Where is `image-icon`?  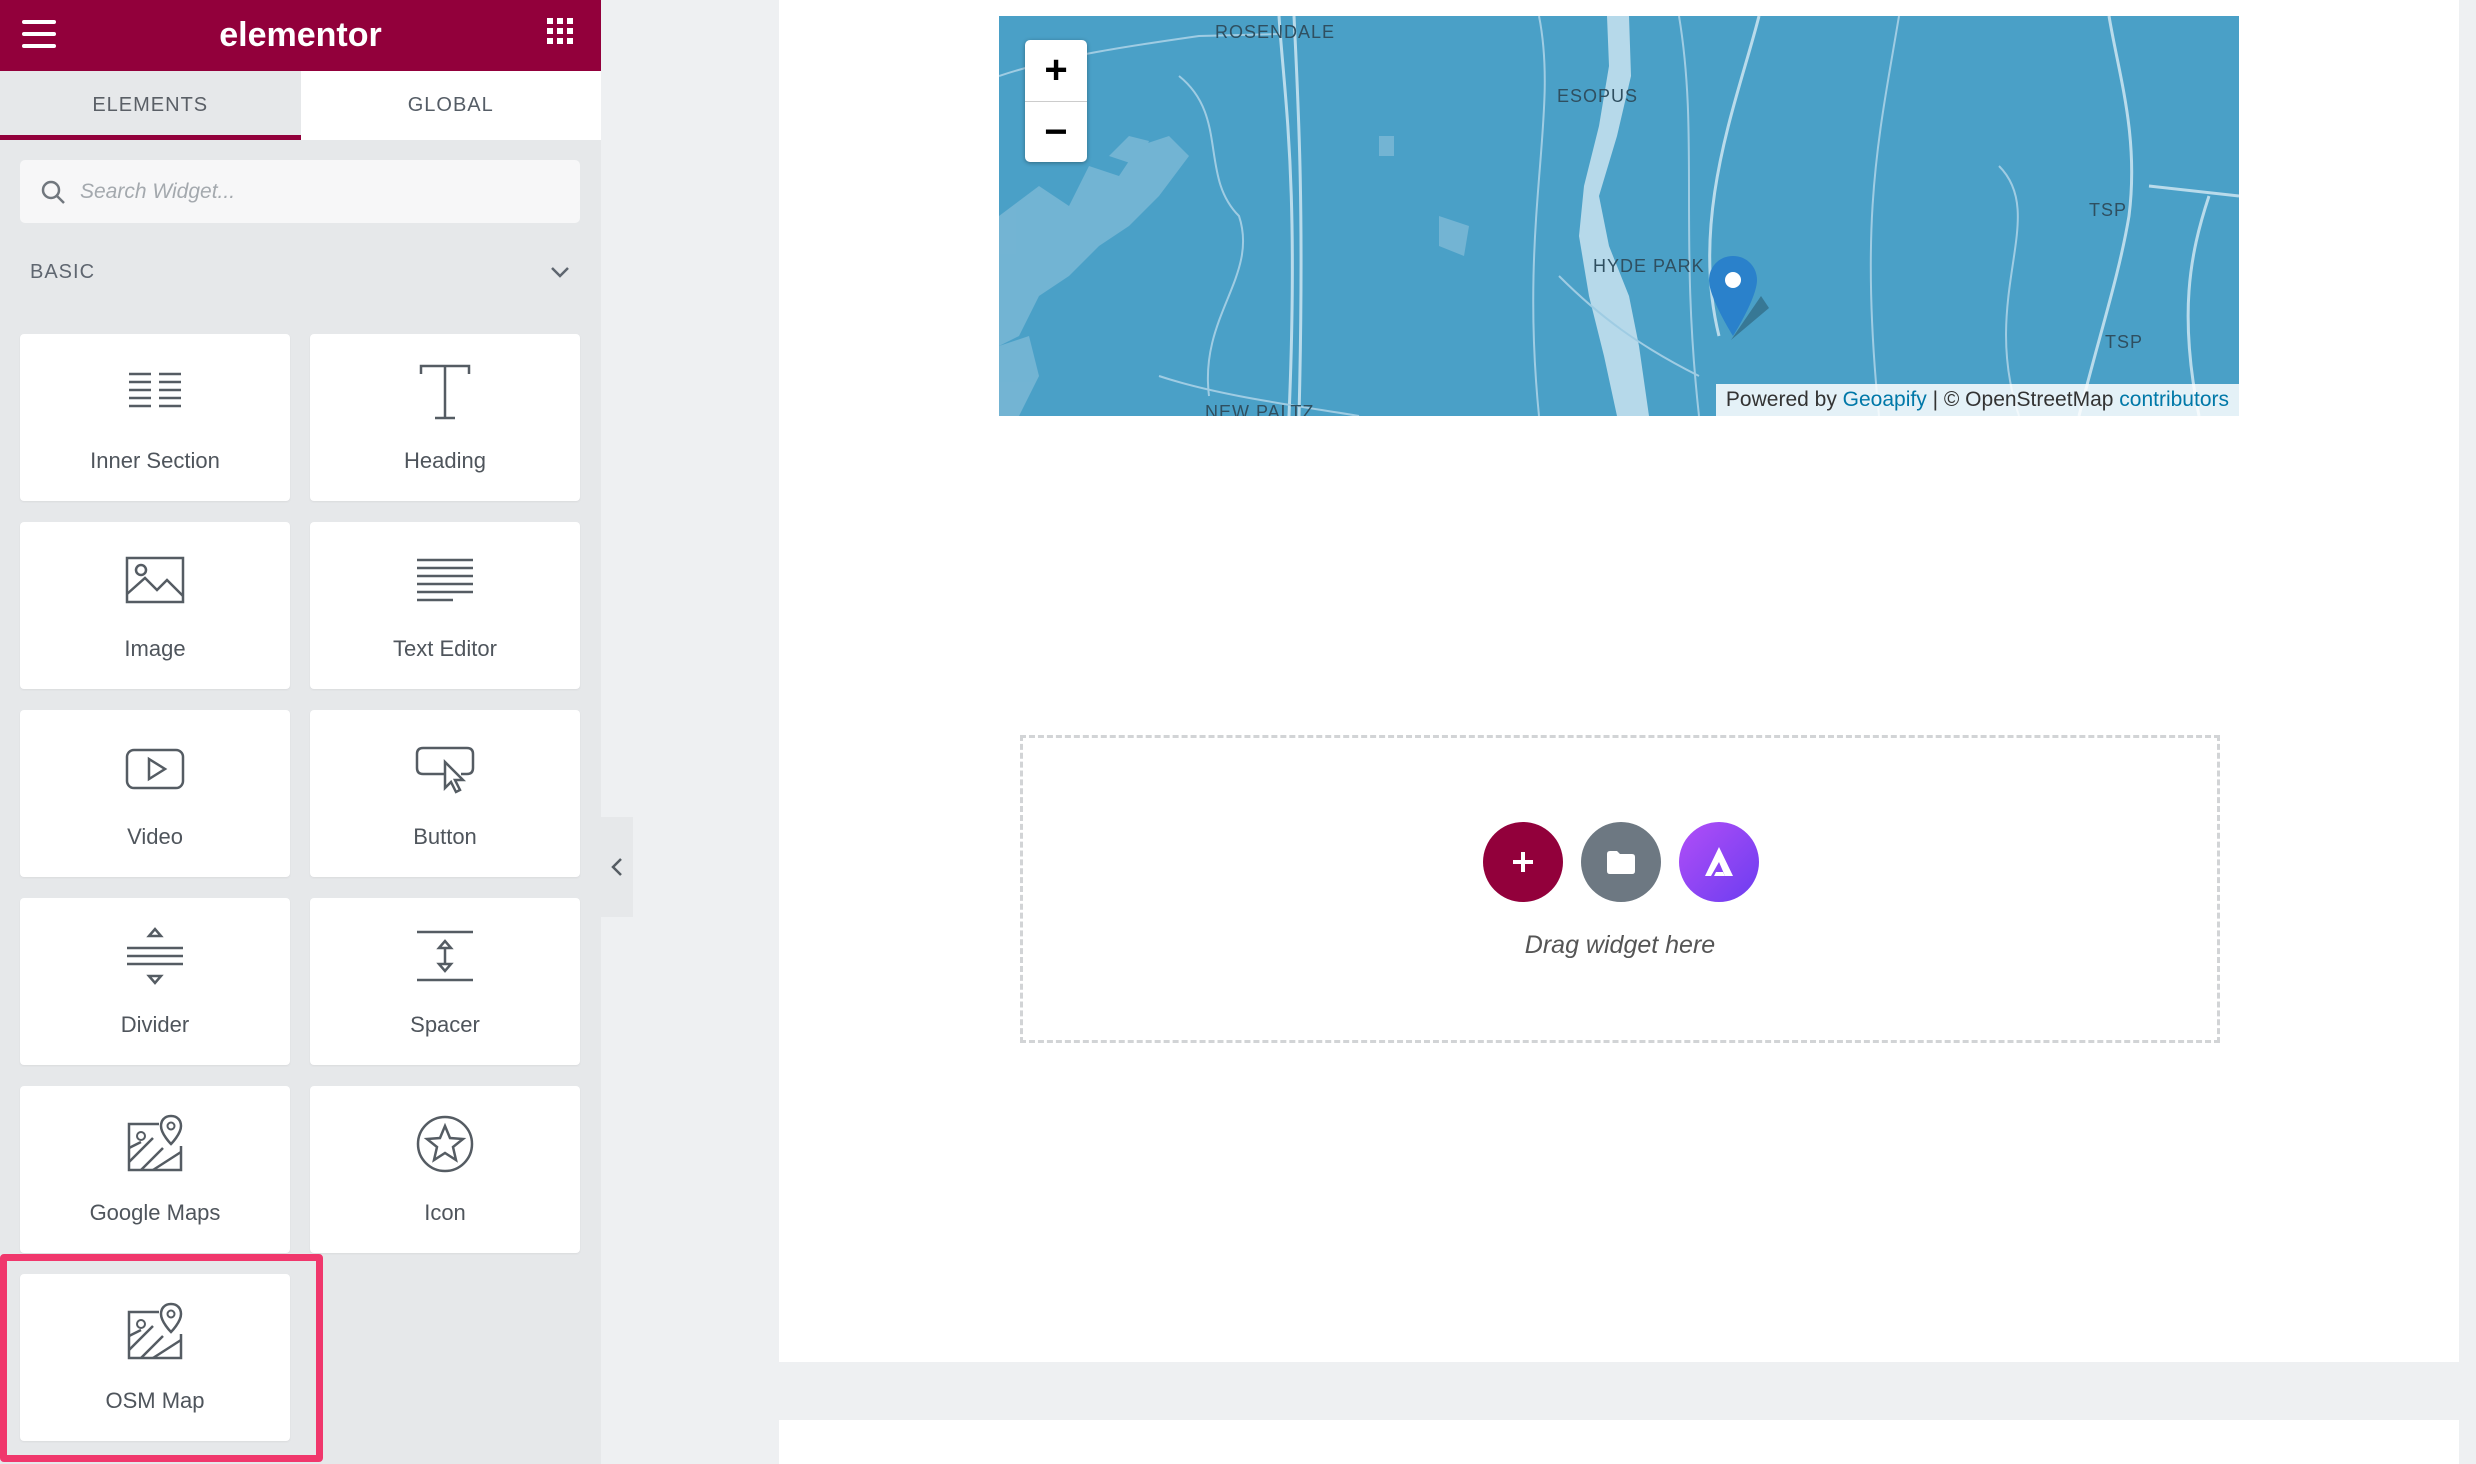
image-icon is located at coordinates (155, 580).